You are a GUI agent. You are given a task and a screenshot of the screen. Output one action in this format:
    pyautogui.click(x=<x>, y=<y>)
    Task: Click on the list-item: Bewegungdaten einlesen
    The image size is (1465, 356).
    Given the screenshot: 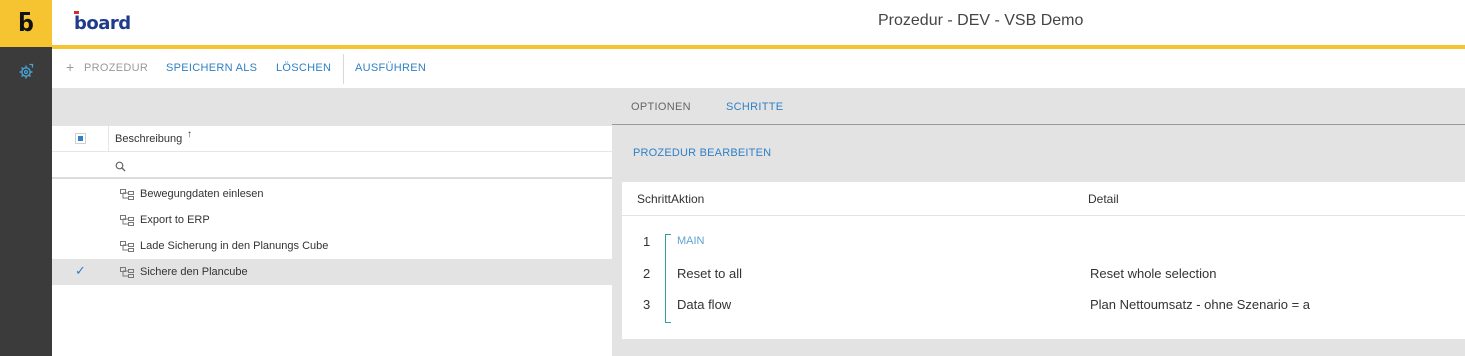 What is the action you would take?
    pyautogui.click(x=332, y=194)
    